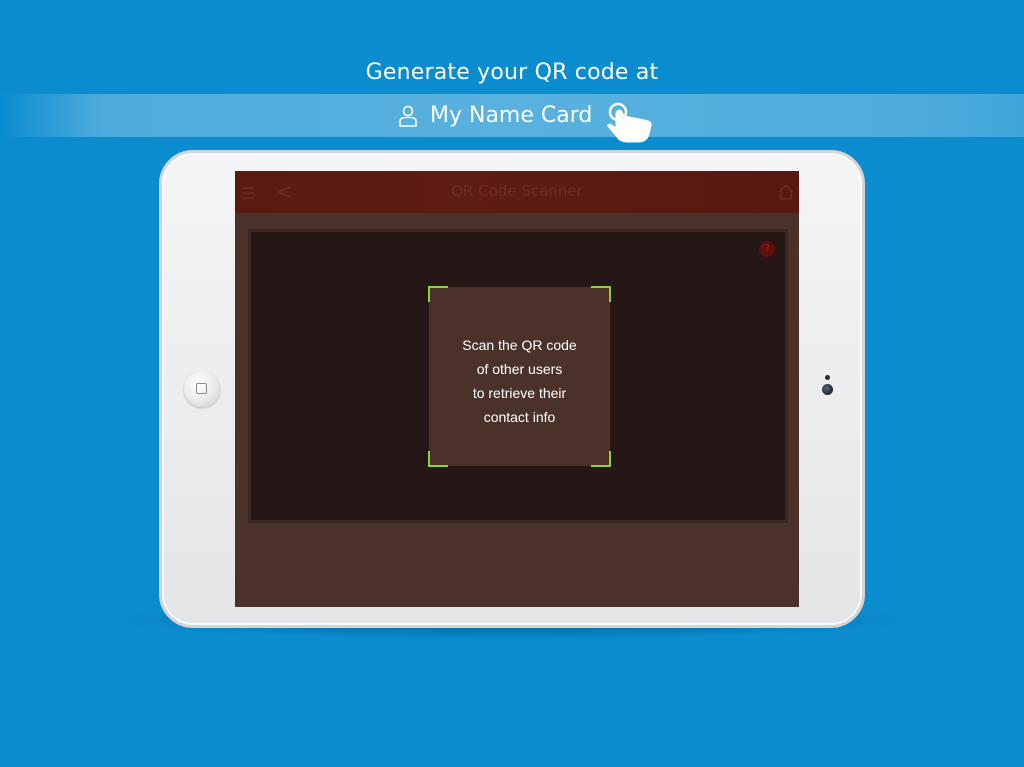  What do you see at coordinates (202, 389) in the screenshot?
I see `home-button` at bounding box center [202, 389].